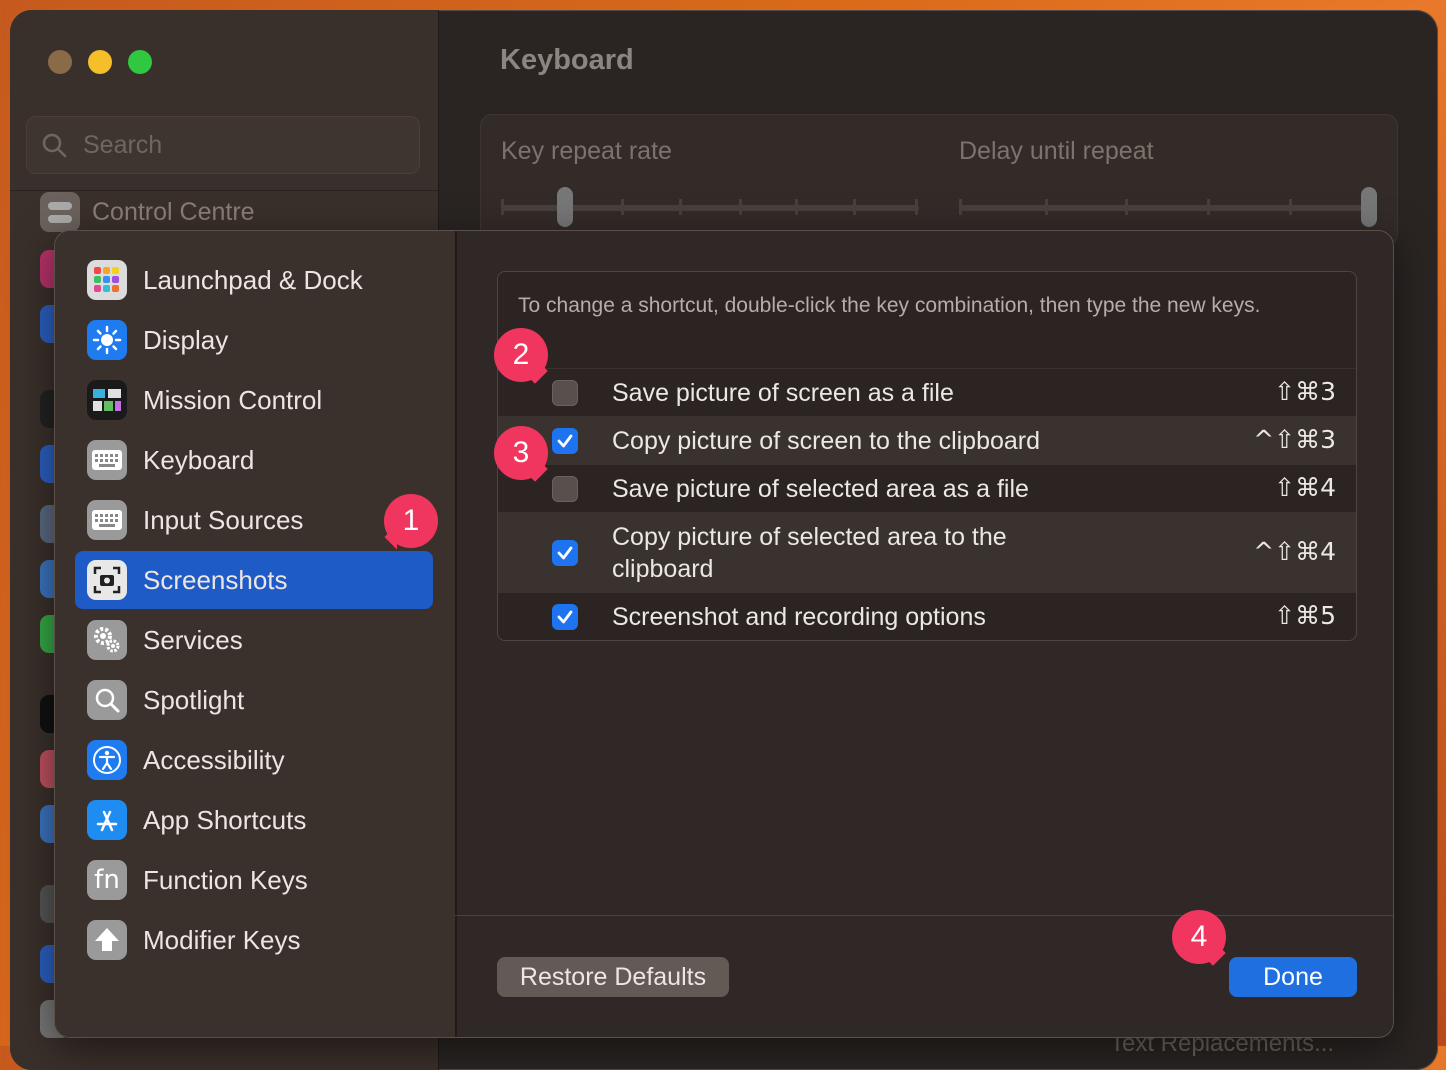 Image resolution: width=1446 pixels, height=1070 pixels. I want to click on control-centre-icon, so click(60, 212).